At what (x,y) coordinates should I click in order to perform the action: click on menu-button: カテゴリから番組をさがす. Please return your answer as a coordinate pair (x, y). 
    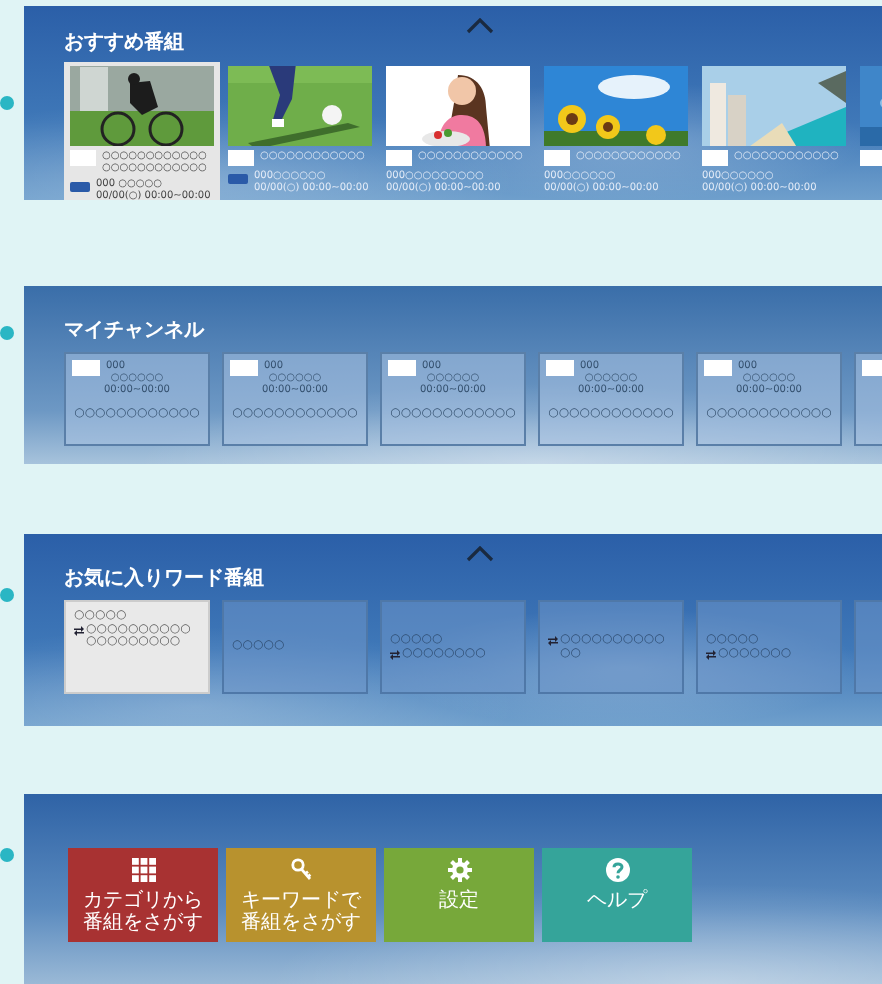
    Looking at the image, I should click on (143, 895).